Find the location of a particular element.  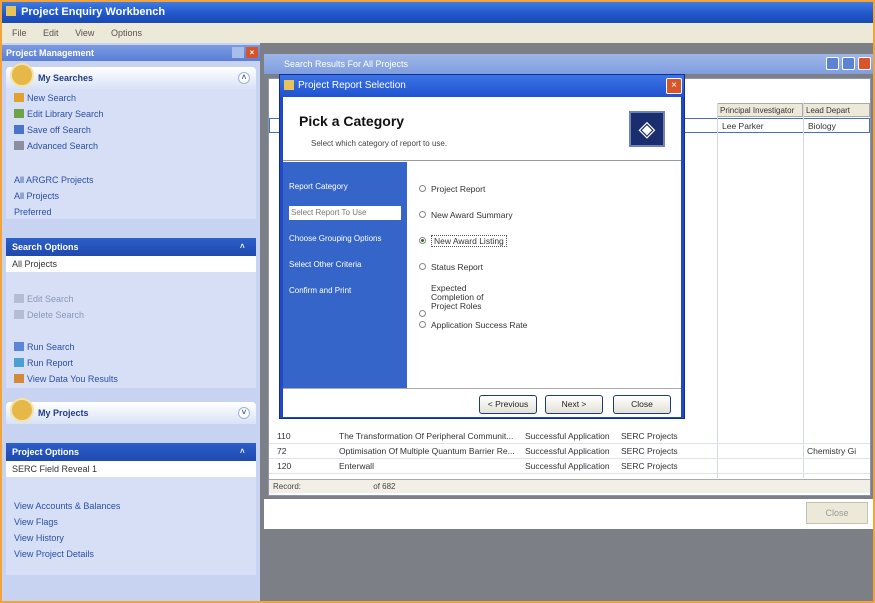

edit-library-search-link: Edit Library Search is located at coordinates (59, 114).